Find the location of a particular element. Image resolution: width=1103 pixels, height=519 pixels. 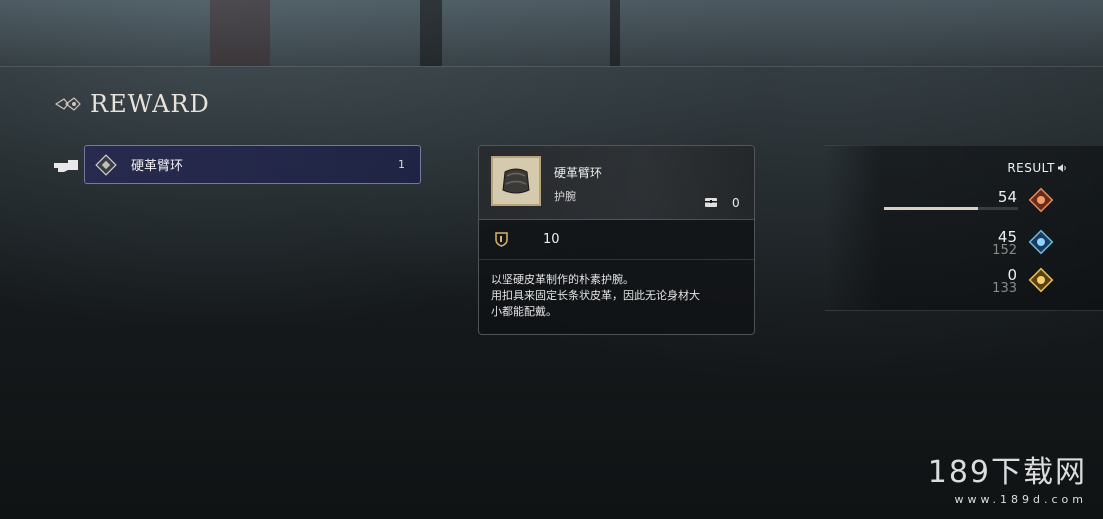

description-line: 以坚硬皮革制作的朴素护腕。 is located at coordinates (562, 279).